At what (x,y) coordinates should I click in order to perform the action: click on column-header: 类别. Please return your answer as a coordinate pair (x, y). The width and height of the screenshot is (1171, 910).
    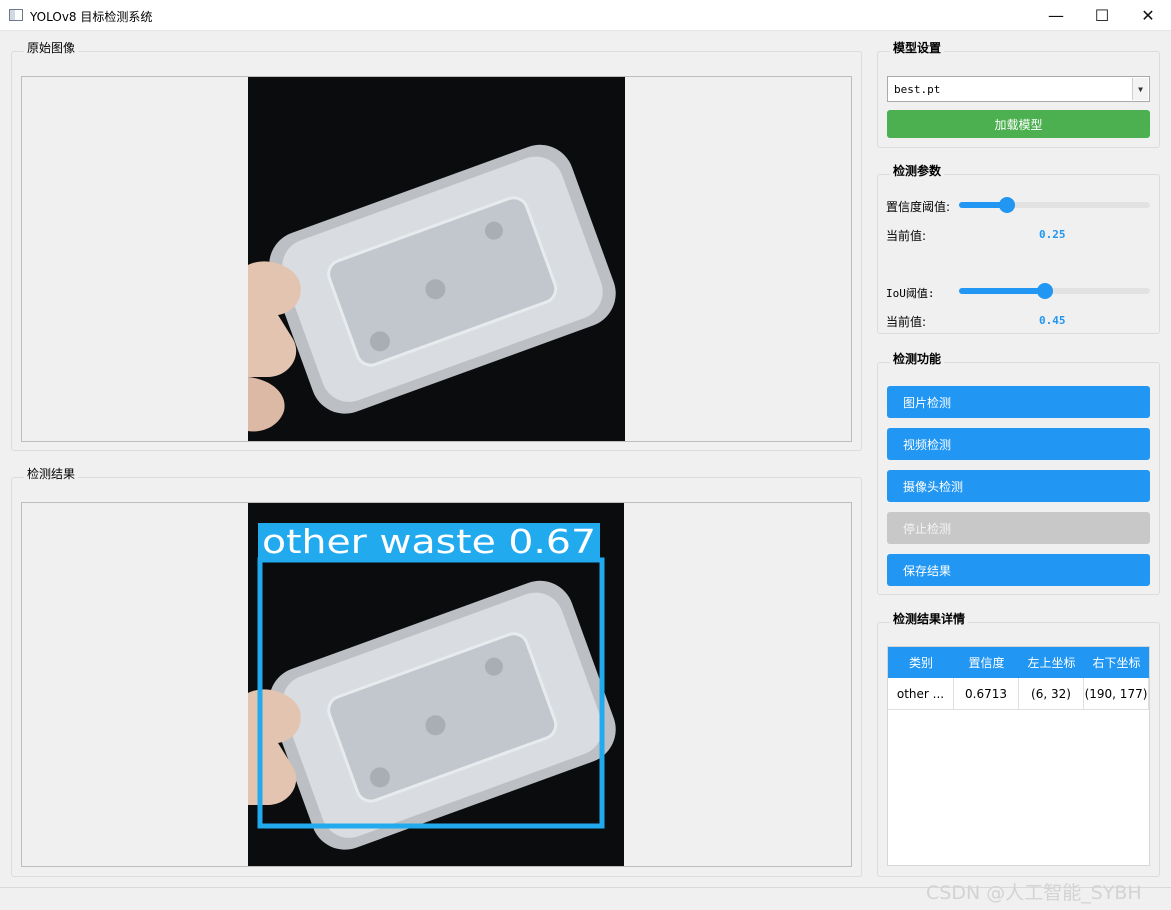
    Looking at the image, I should click on (921, 662).